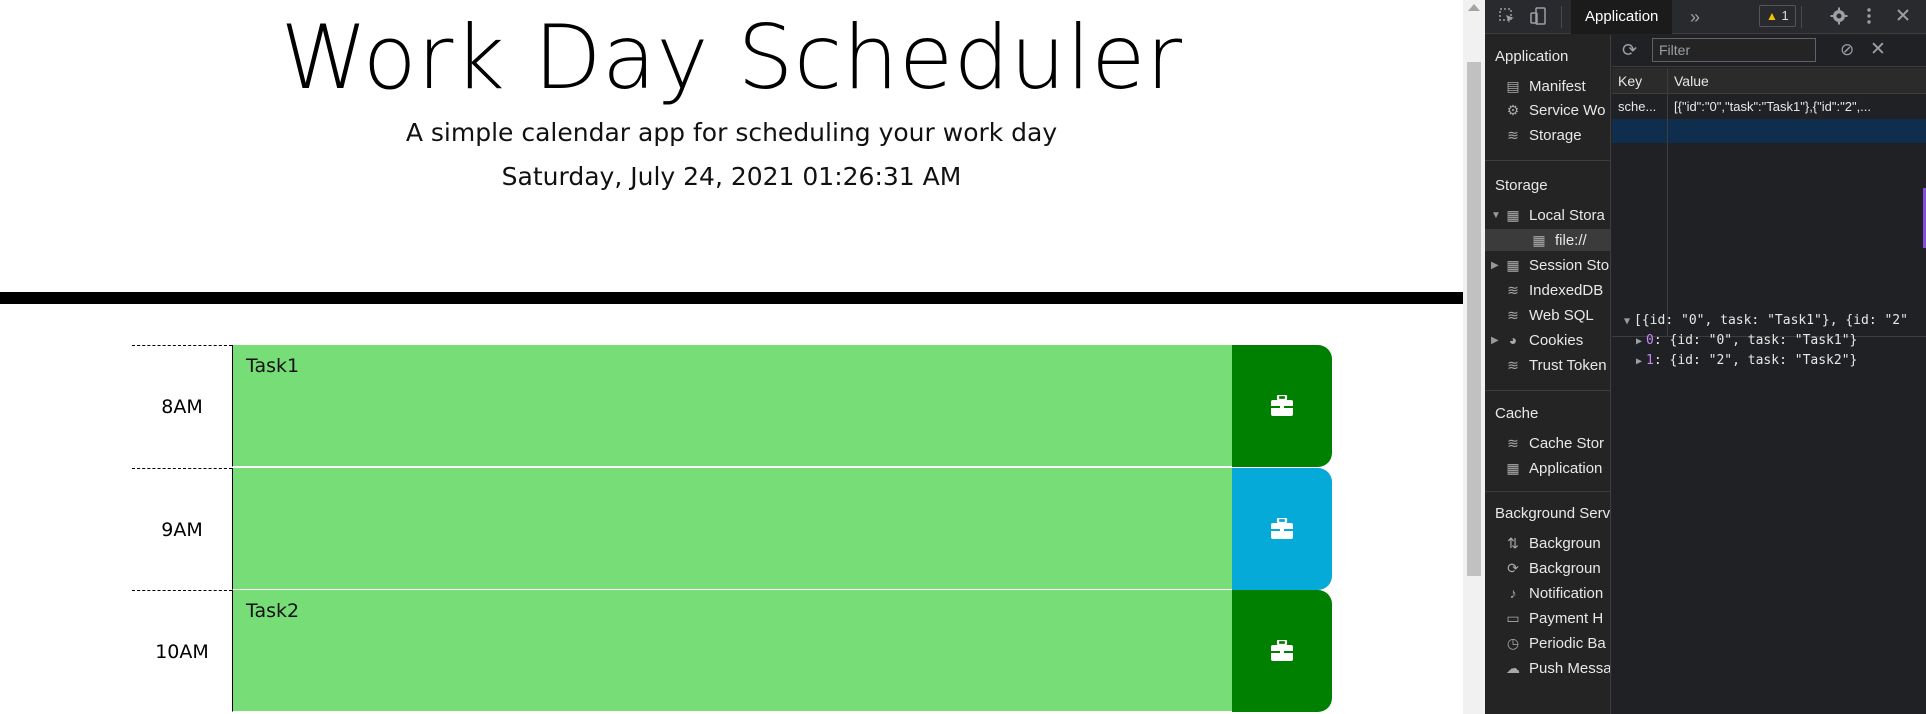 This screenshot has height=714, width=1926. I want to click on sidebar-item-local-storage-file: ▦ file://, so click(1547, 240).